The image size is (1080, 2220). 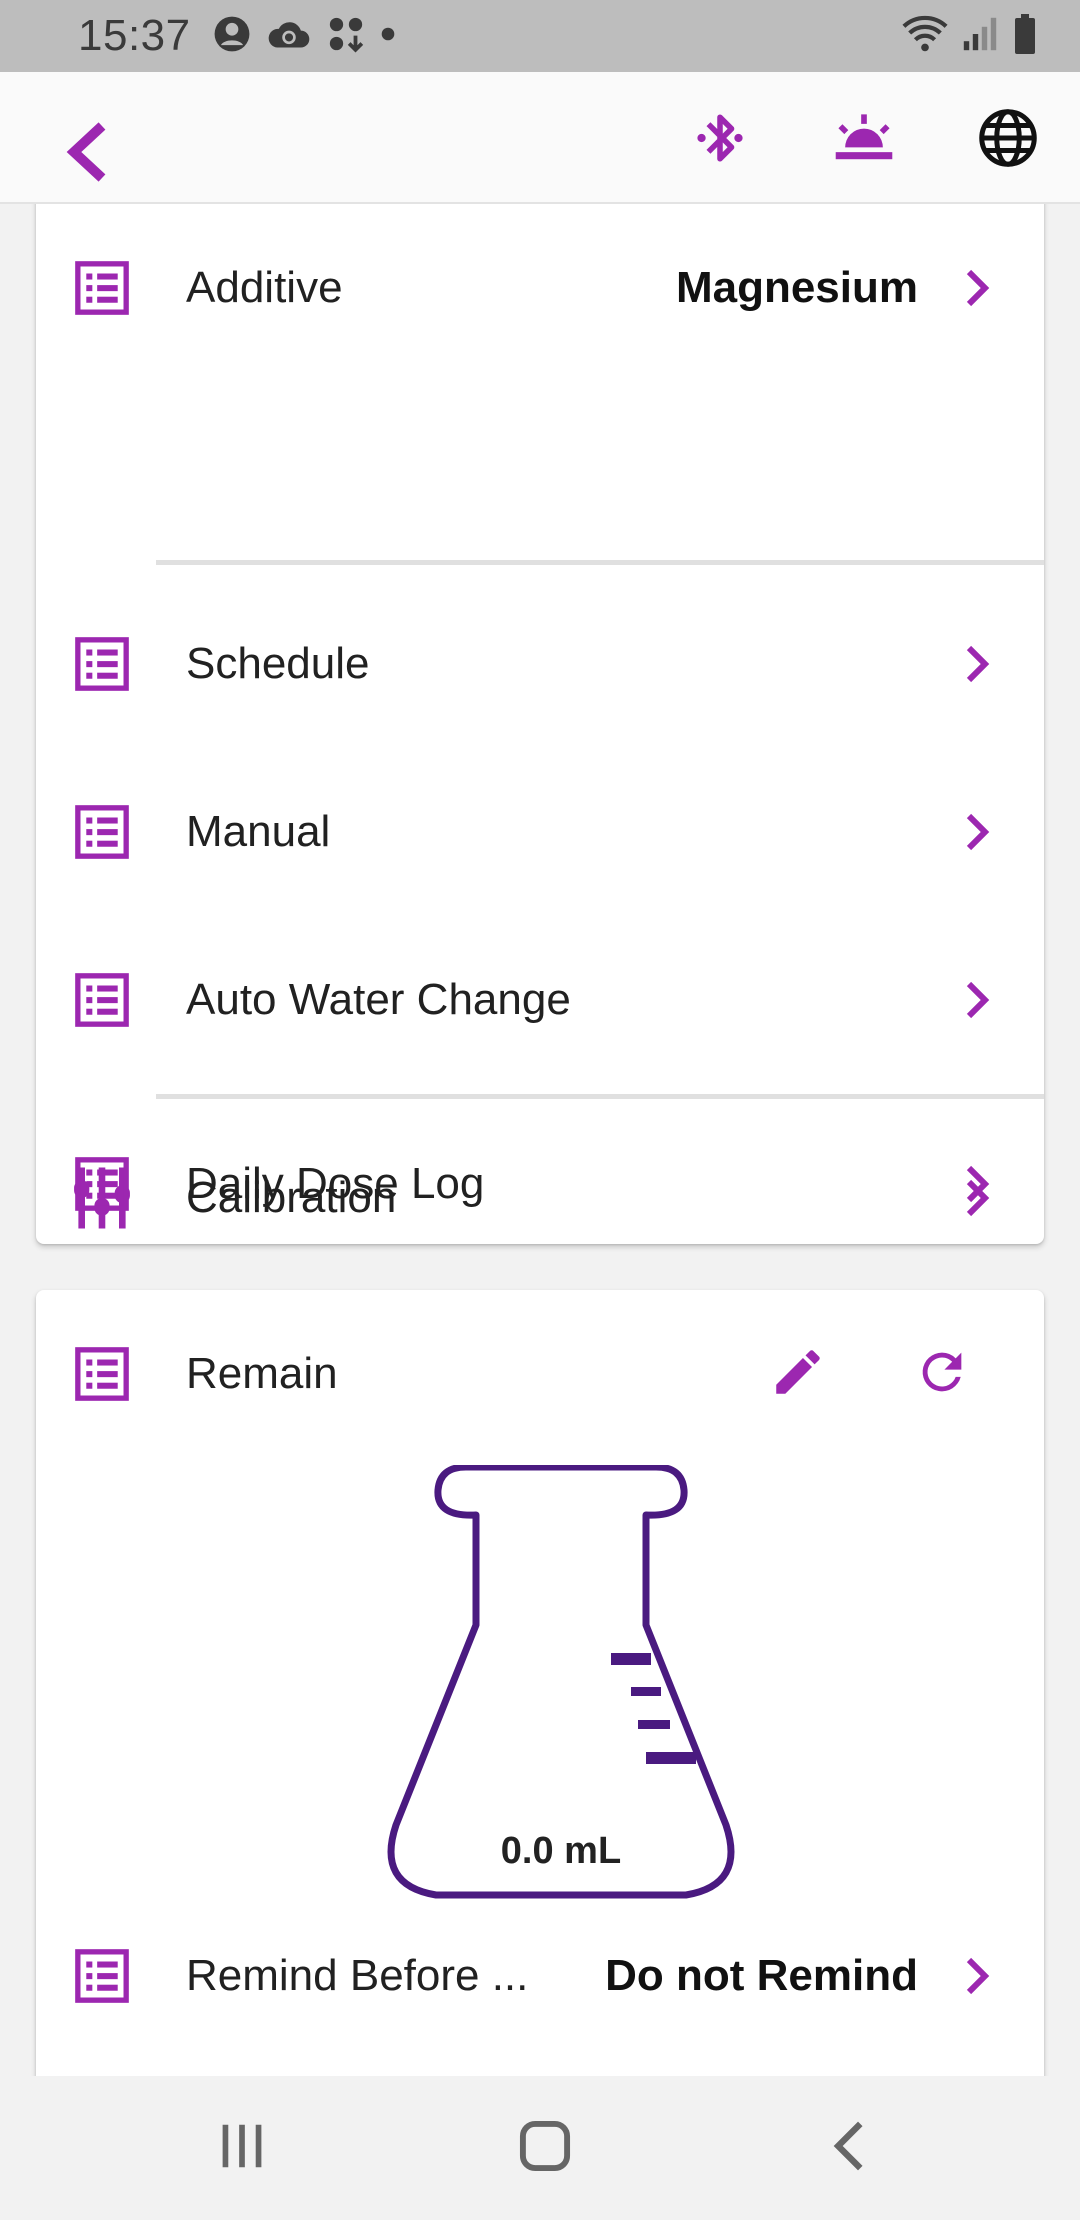 I want to click on signal-icon, so click(x=980, y=36).